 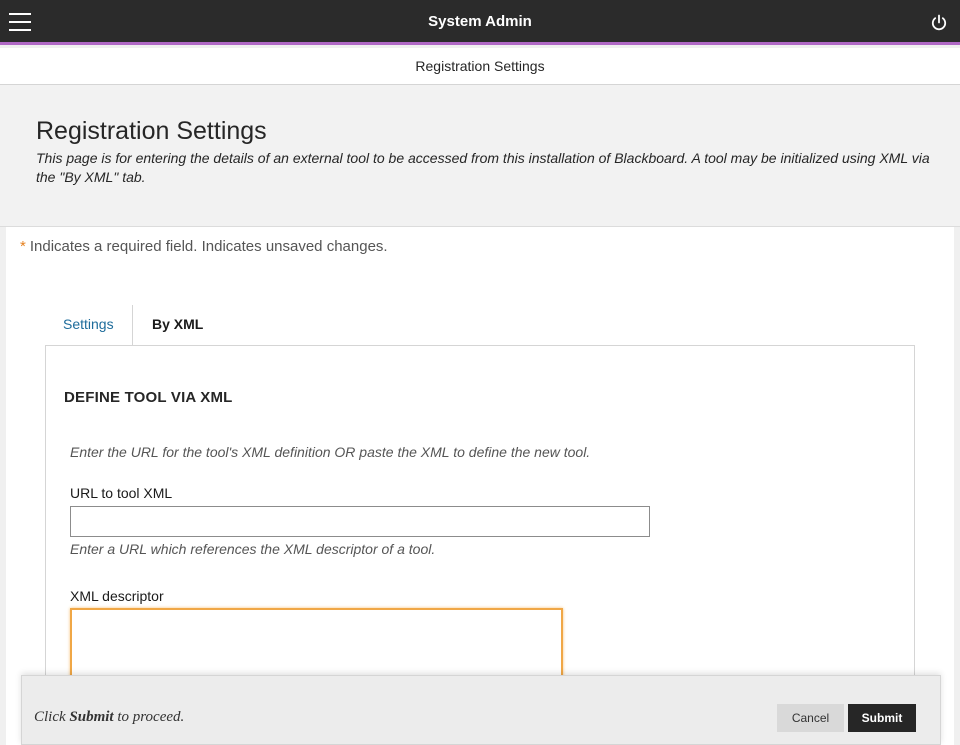 I want to click on submit-bar: Click Submit to proceed. Cancel Submit, so click(x=481, y=710).